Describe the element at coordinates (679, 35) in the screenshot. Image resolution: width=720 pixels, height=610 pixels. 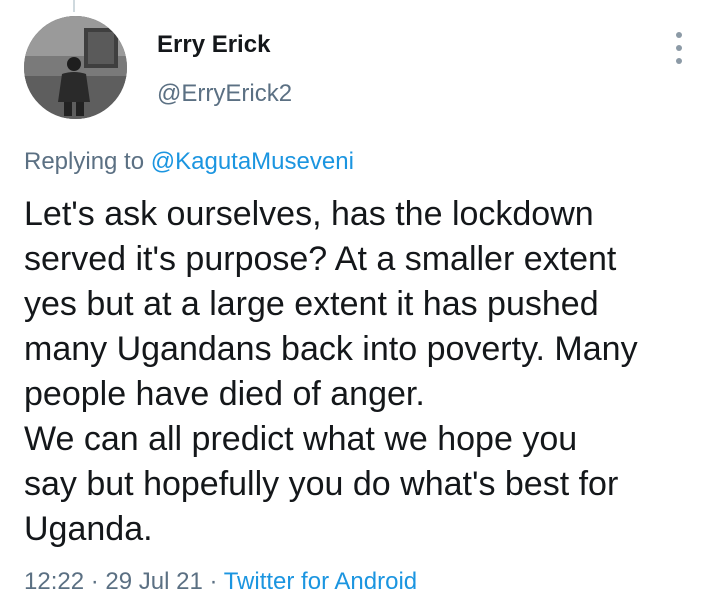
I see `more-vertical-icon` at that location.